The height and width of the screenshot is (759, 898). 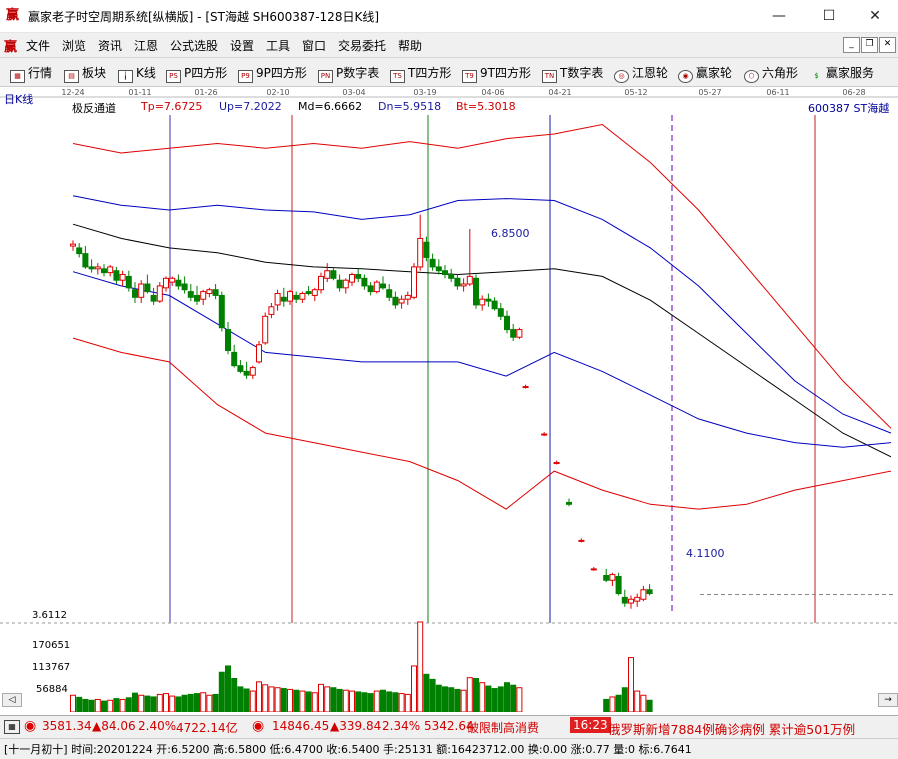 What do you see at coordinates (705, 73) in the screenshot?
I see `toolbar-winner-wheel-button: ◉ 赢家轮` at bounding box center [705, 73].